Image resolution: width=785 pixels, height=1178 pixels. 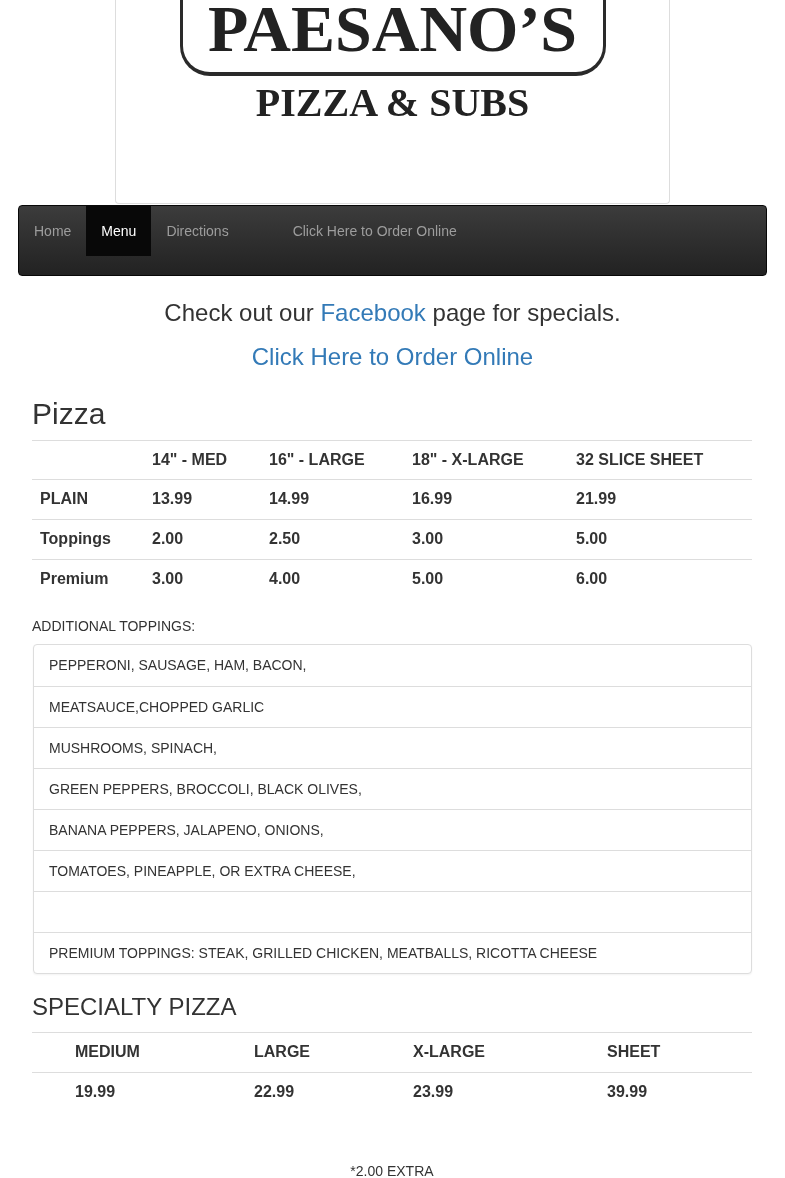 What do you see at coordinates (634, 1051) in the screenshot?
I see `column-header: SHEET` at bounding box center [634, 1051].